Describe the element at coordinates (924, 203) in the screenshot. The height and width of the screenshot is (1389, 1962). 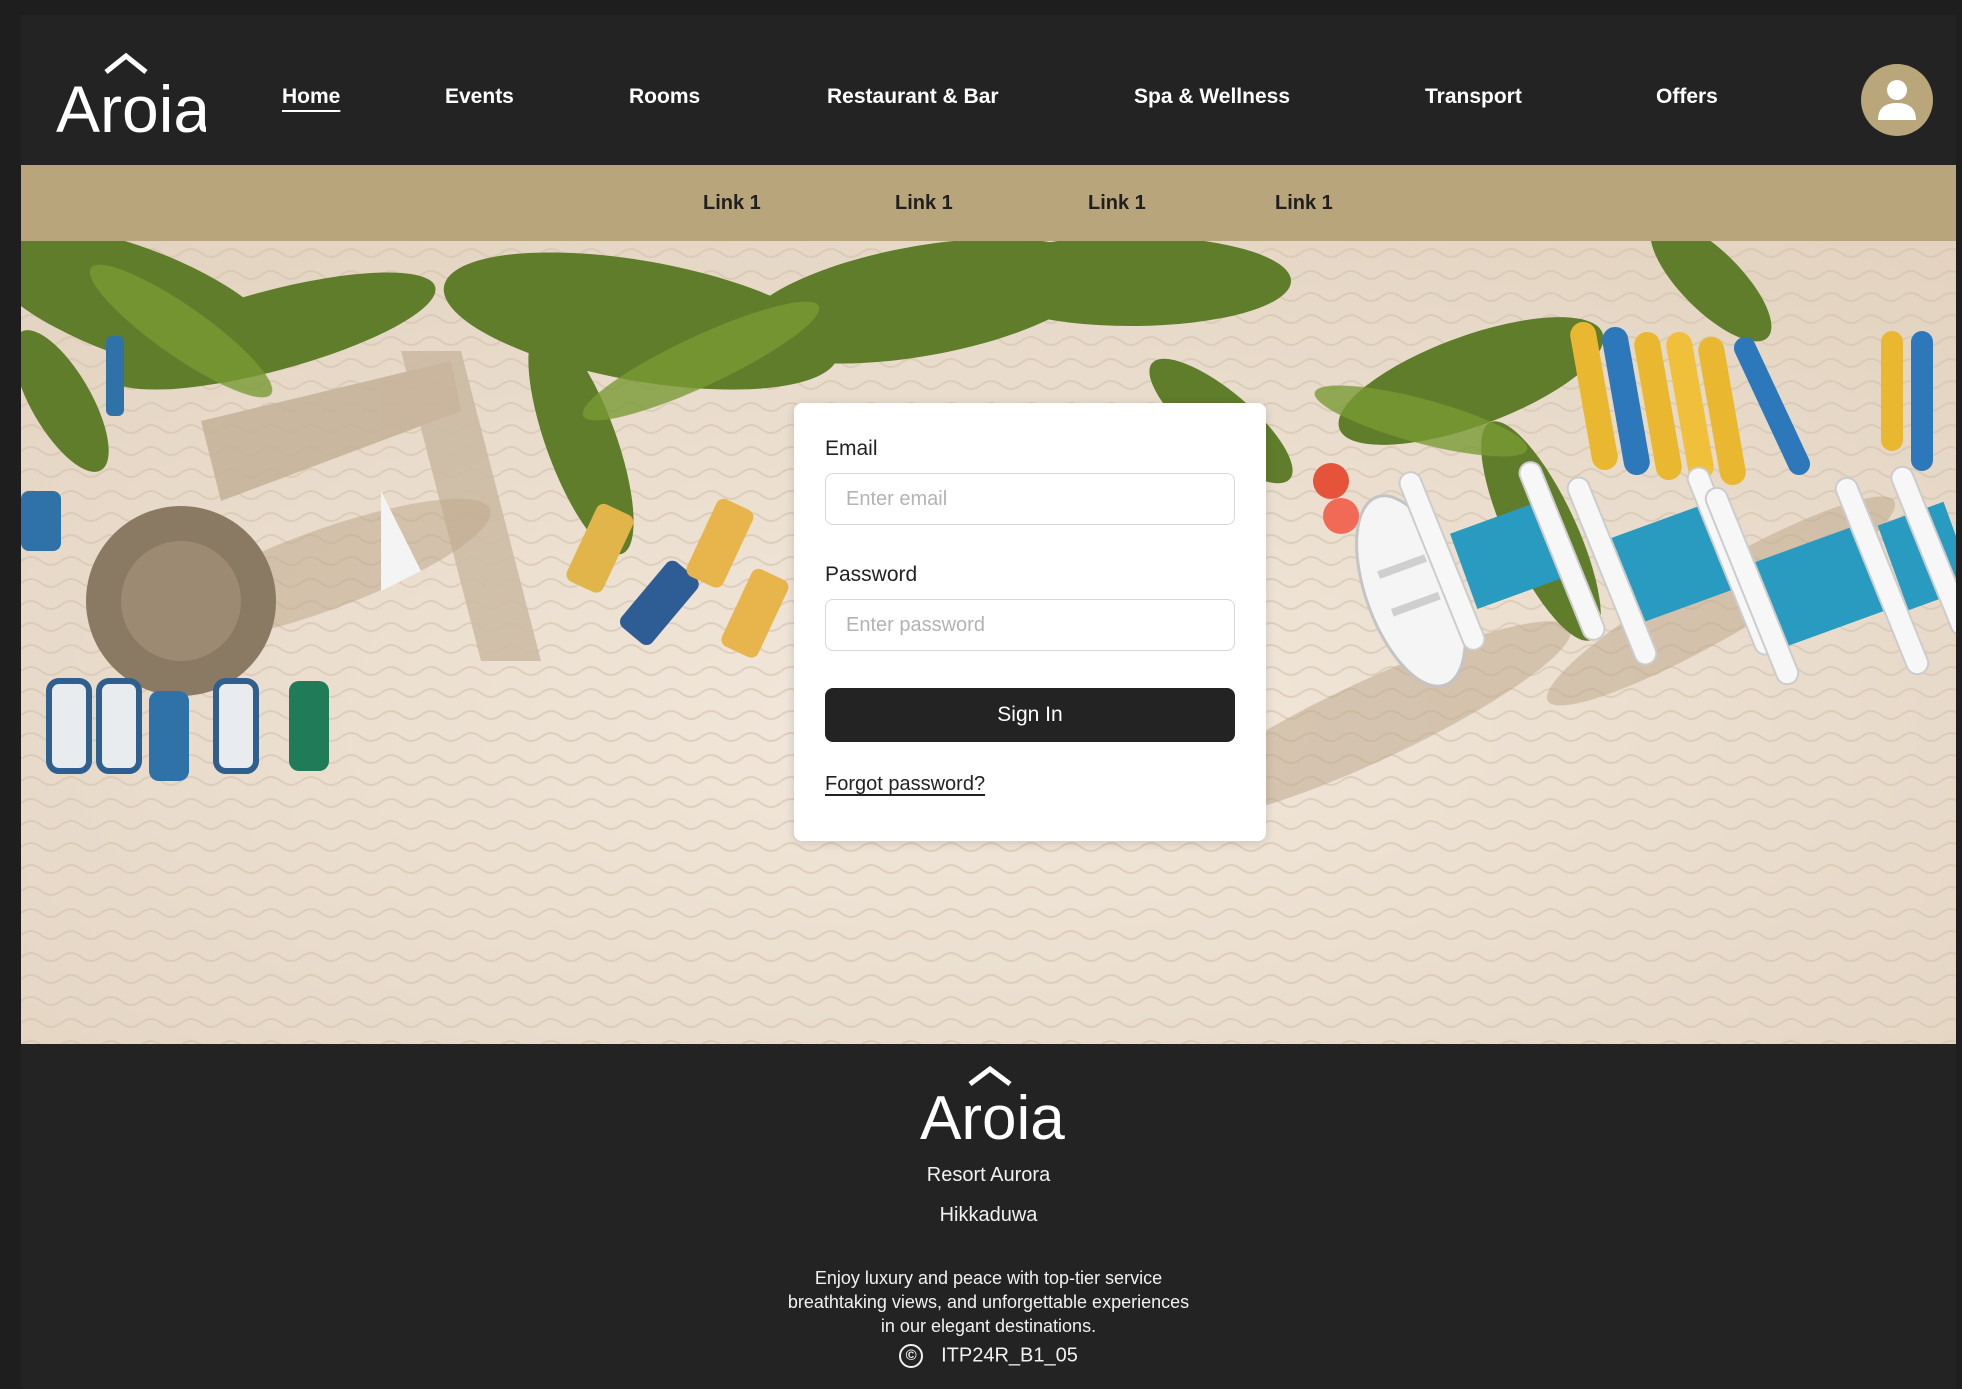
I see `sub-link-2: Link 1` at that location.